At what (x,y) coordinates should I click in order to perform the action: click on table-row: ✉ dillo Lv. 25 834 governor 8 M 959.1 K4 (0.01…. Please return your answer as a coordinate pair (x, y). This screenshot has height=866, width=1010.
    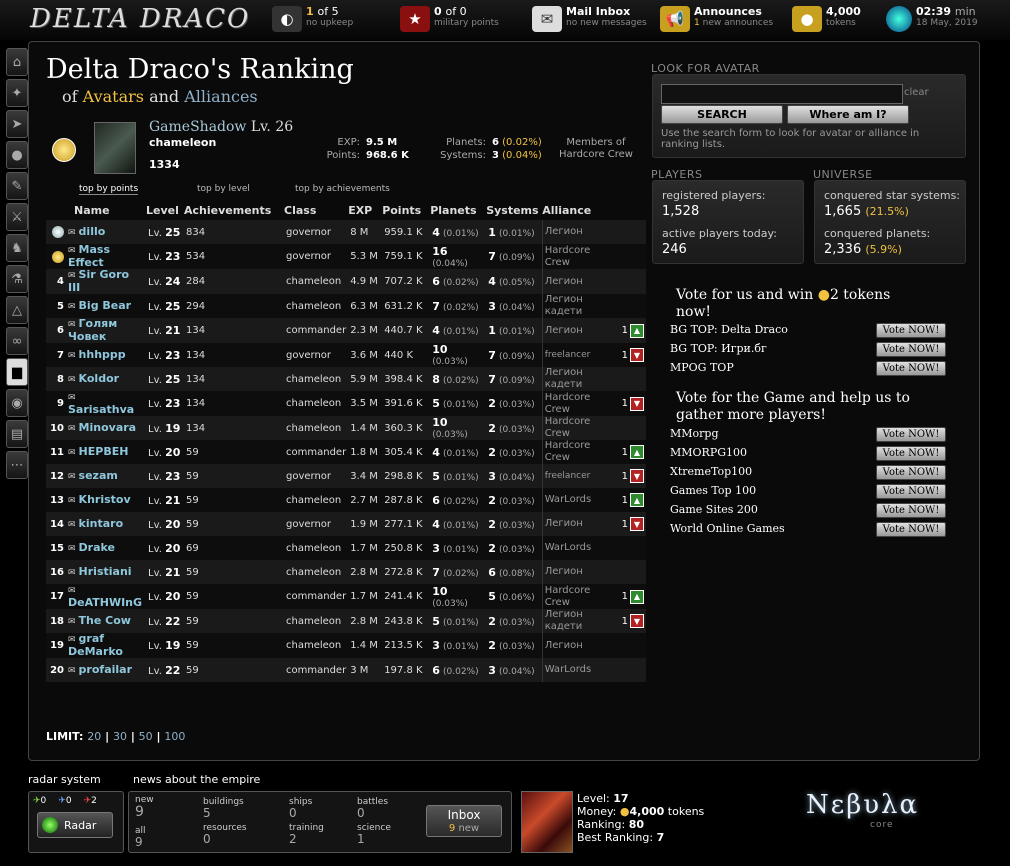
    Looking at the image, I should click on (346, 232).